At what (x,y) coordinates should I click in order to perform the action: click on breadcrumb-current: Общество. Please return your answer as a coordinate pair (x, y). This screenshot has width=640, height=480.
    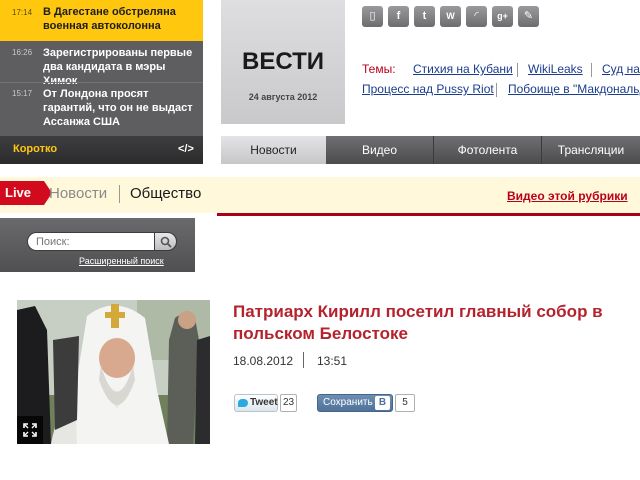
    Looking at the image, I should click on (166, 193).